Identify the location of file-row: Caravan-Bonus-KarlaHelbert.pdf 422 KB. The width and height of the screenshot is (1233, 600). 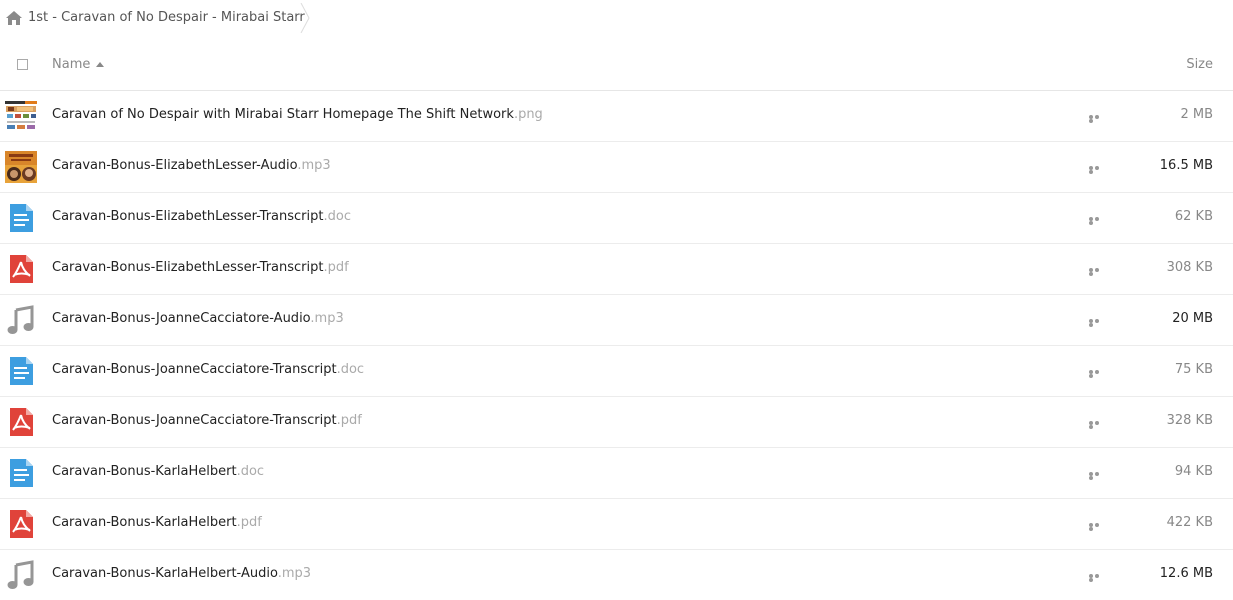
(616, 524).